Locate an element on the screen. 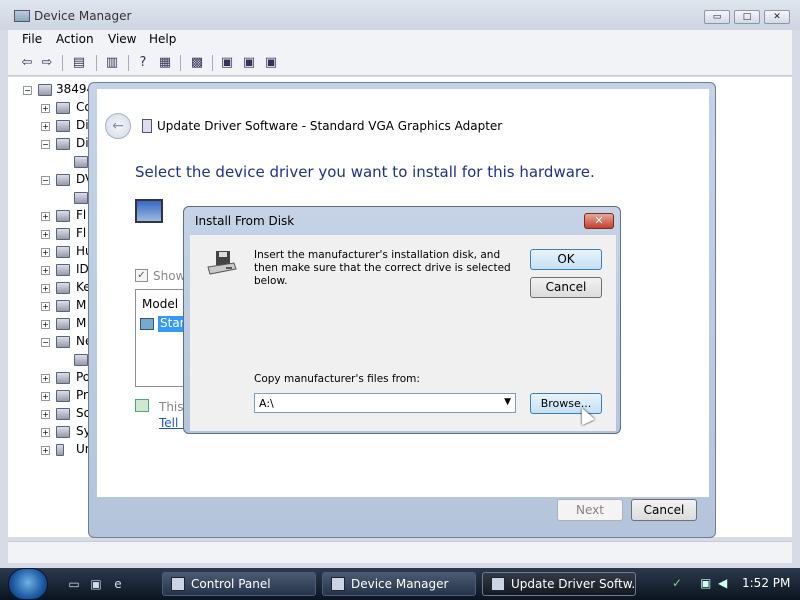 This screenshot has height=600, width=800. scan-icon: ▩ is located at coordinates (197, 63).